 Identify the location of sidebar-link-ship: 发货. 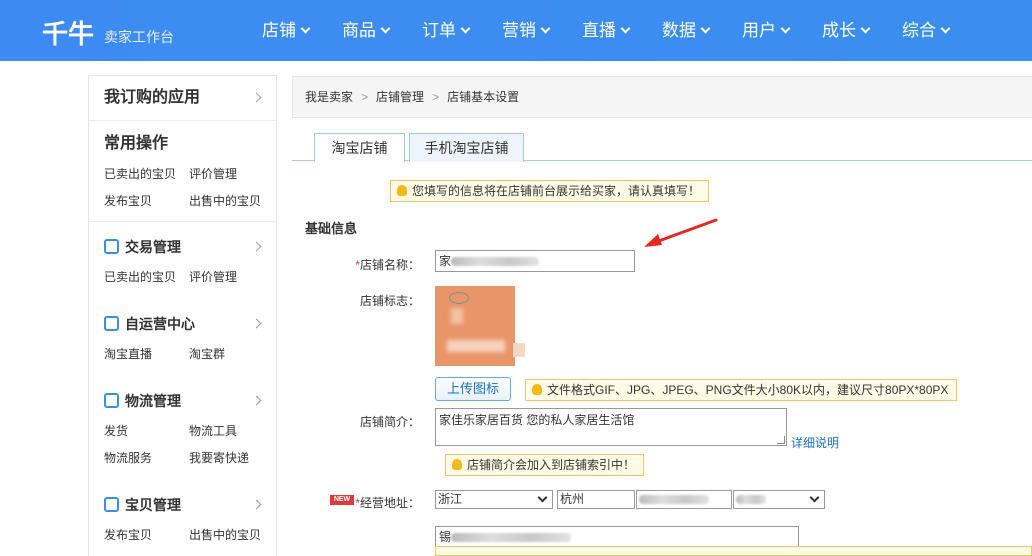
(146, 431).